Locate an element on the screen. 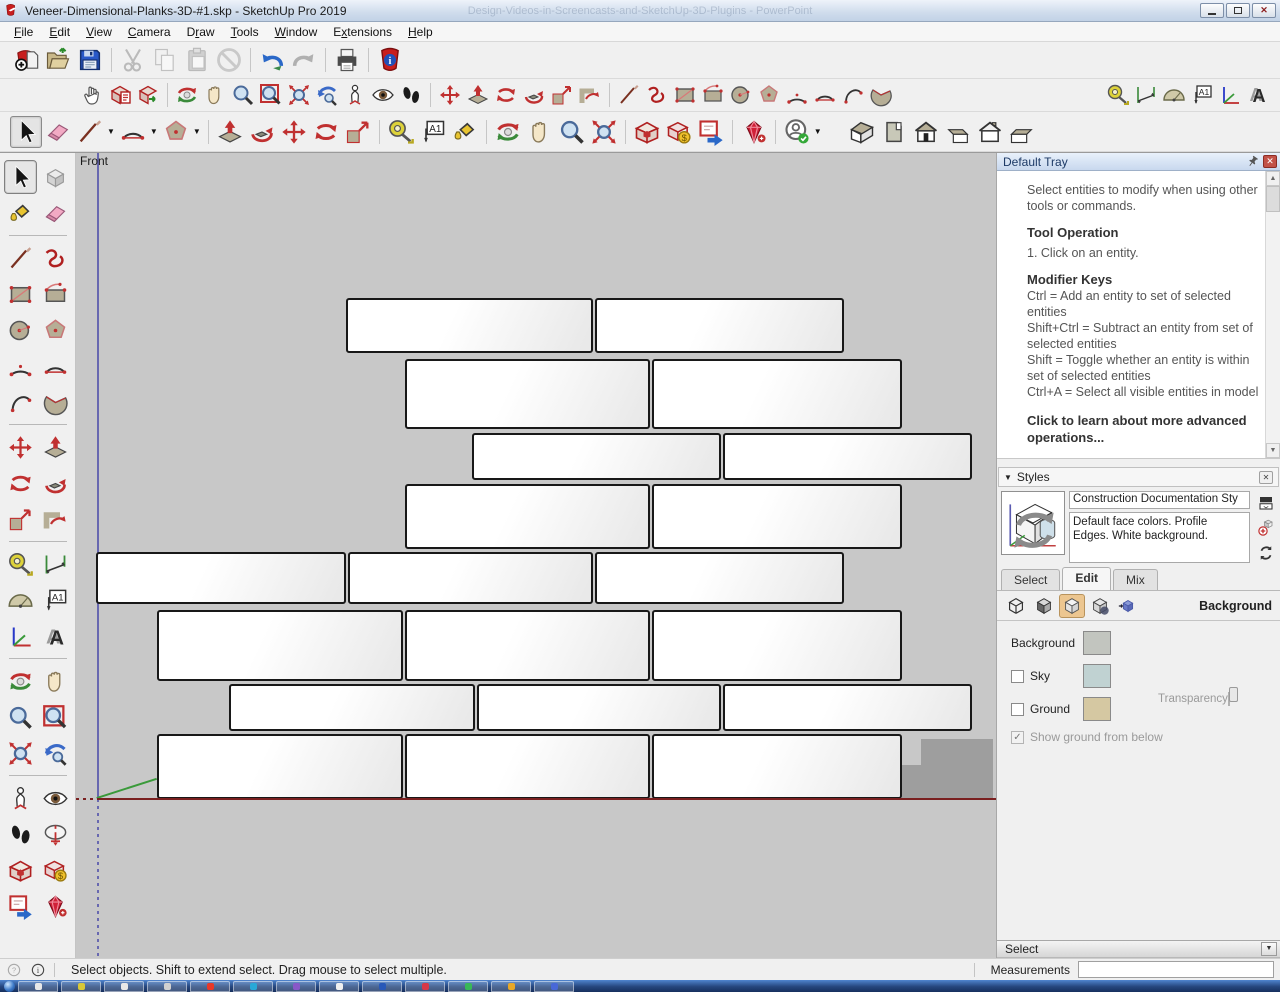  styles-section-header: ▼ Styles ✕ is located at coordinates (1138, 477).